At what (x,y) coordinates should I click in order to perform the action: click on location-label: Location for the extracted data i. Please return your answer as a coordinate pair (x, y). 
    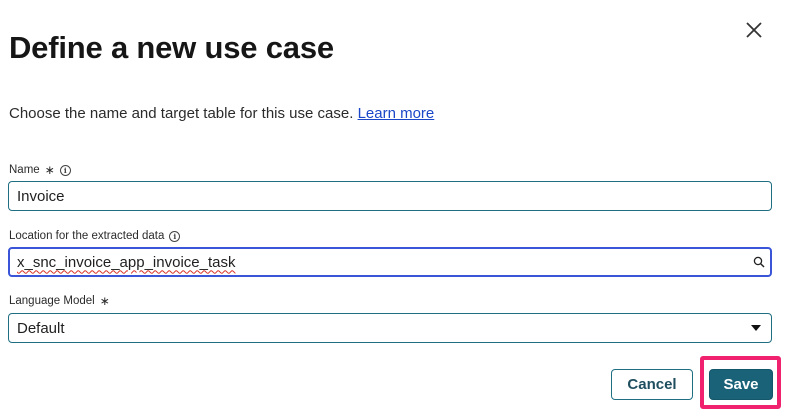
    Looking at the image, I should click on (95, 236).